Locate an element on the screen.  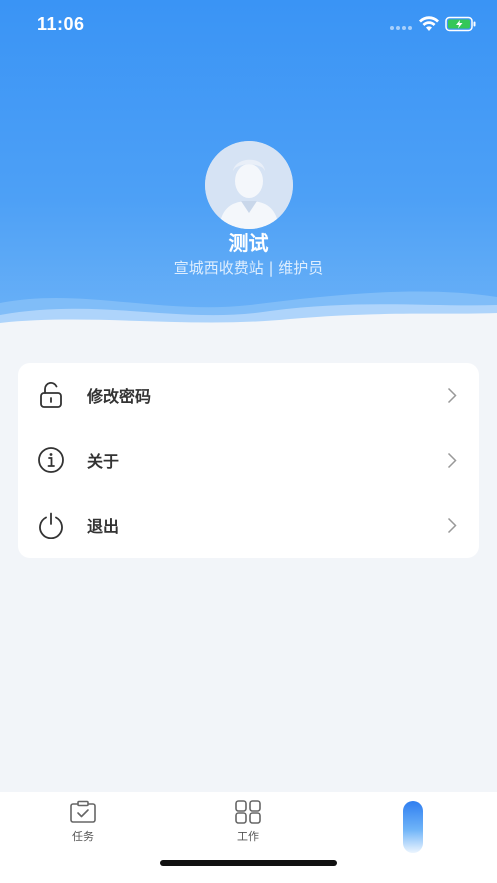
home-indicator is located at coordinates (248, 863).